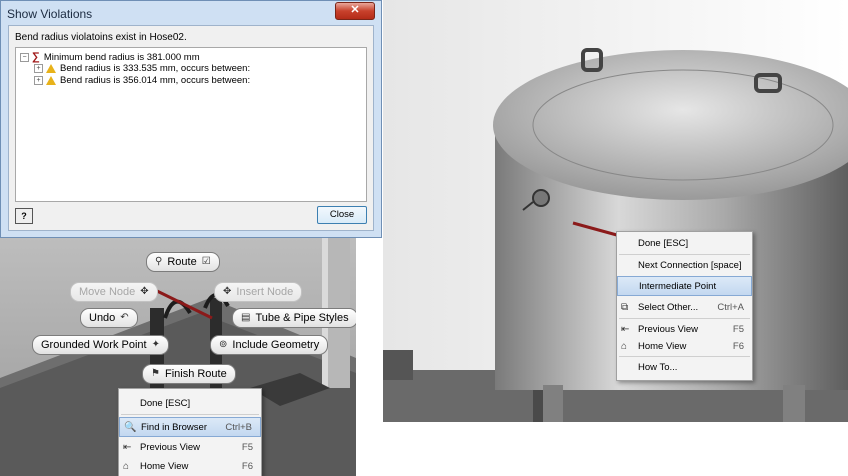  Describe the element at coordinates (130, 427) in the screenshot. I see `find-in-browser-icon: 🔍` at that location.